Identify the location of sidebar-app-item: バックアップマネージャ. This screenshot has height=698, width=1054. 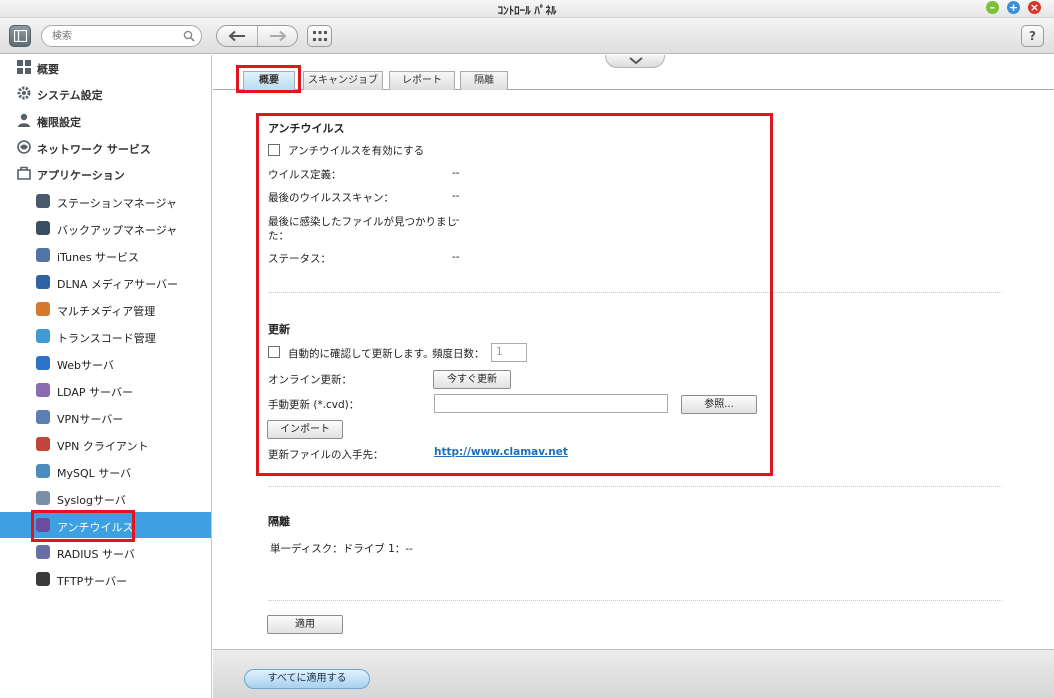
(105, 228).